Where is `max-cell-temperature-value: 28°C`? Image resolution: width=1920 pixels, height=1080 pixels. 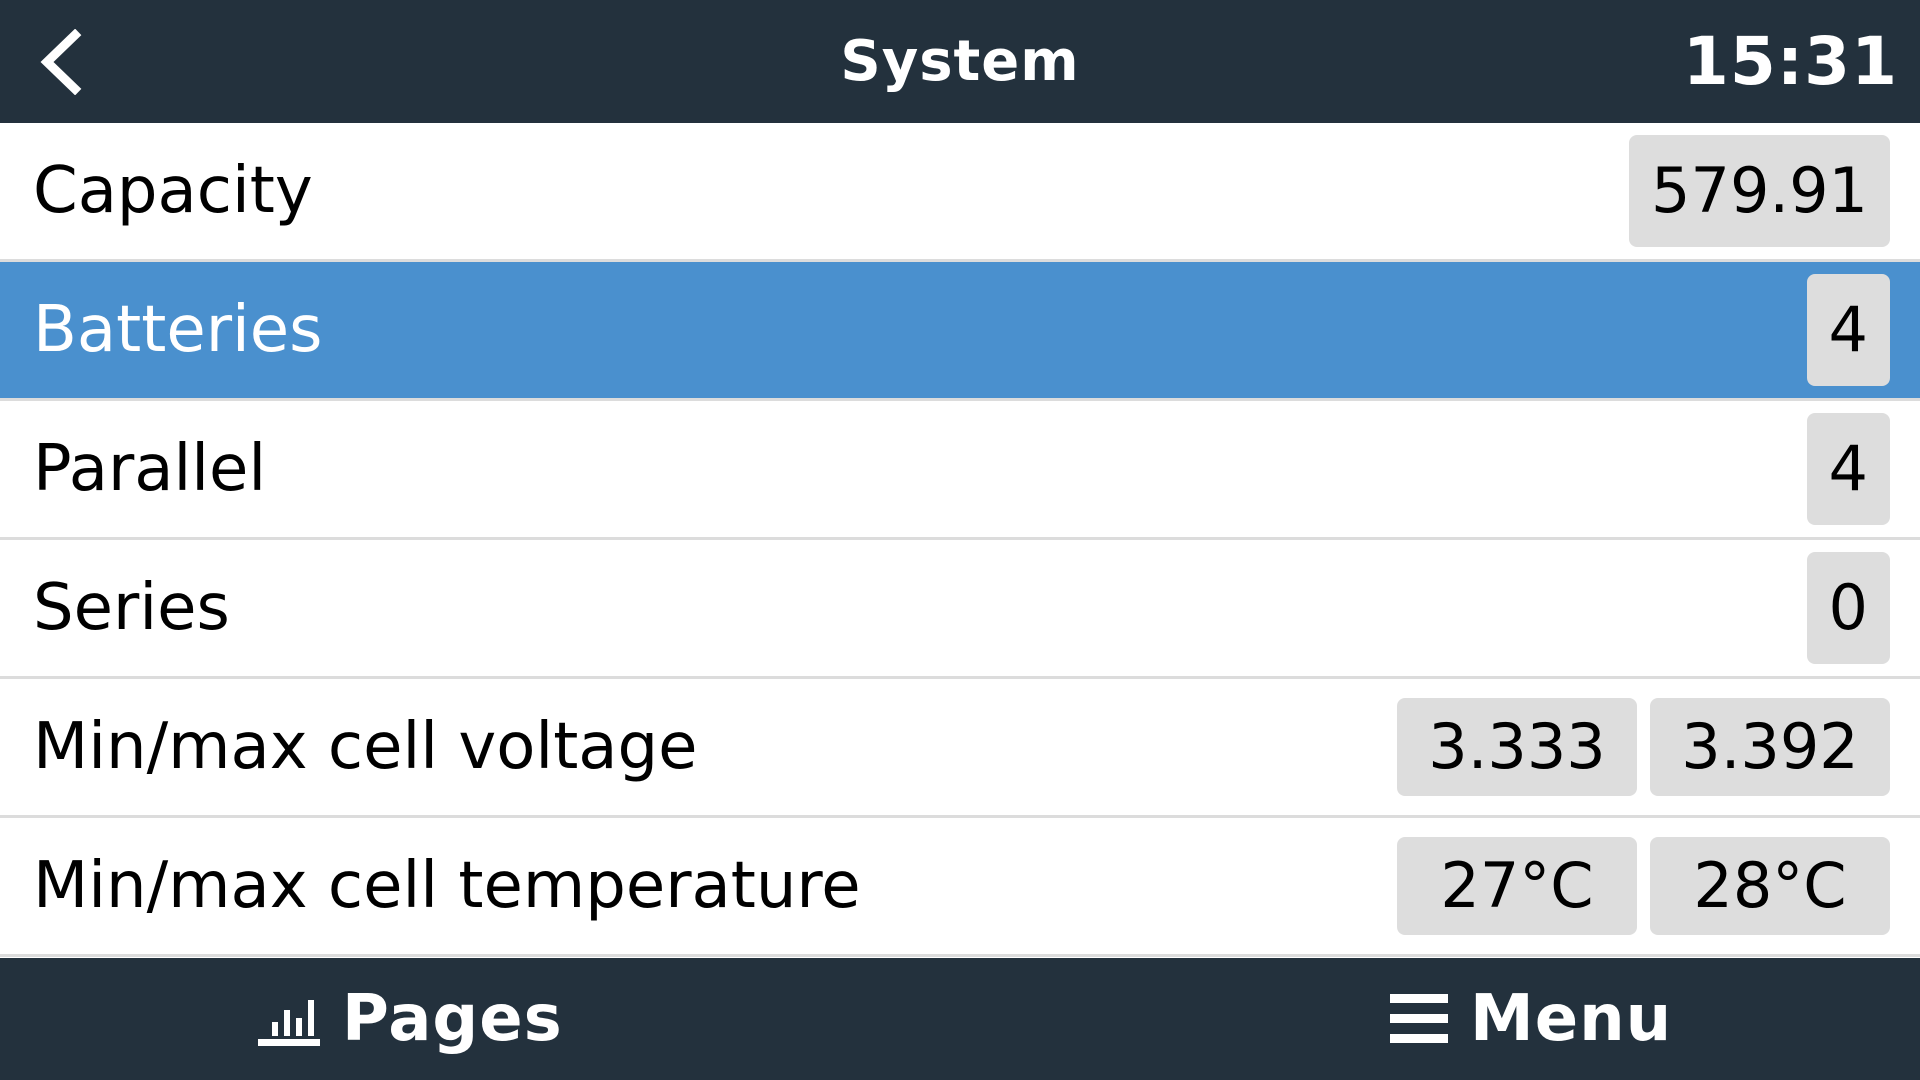
max-cell-temperature-value: 28°C is located at coordinates (1770, 886).